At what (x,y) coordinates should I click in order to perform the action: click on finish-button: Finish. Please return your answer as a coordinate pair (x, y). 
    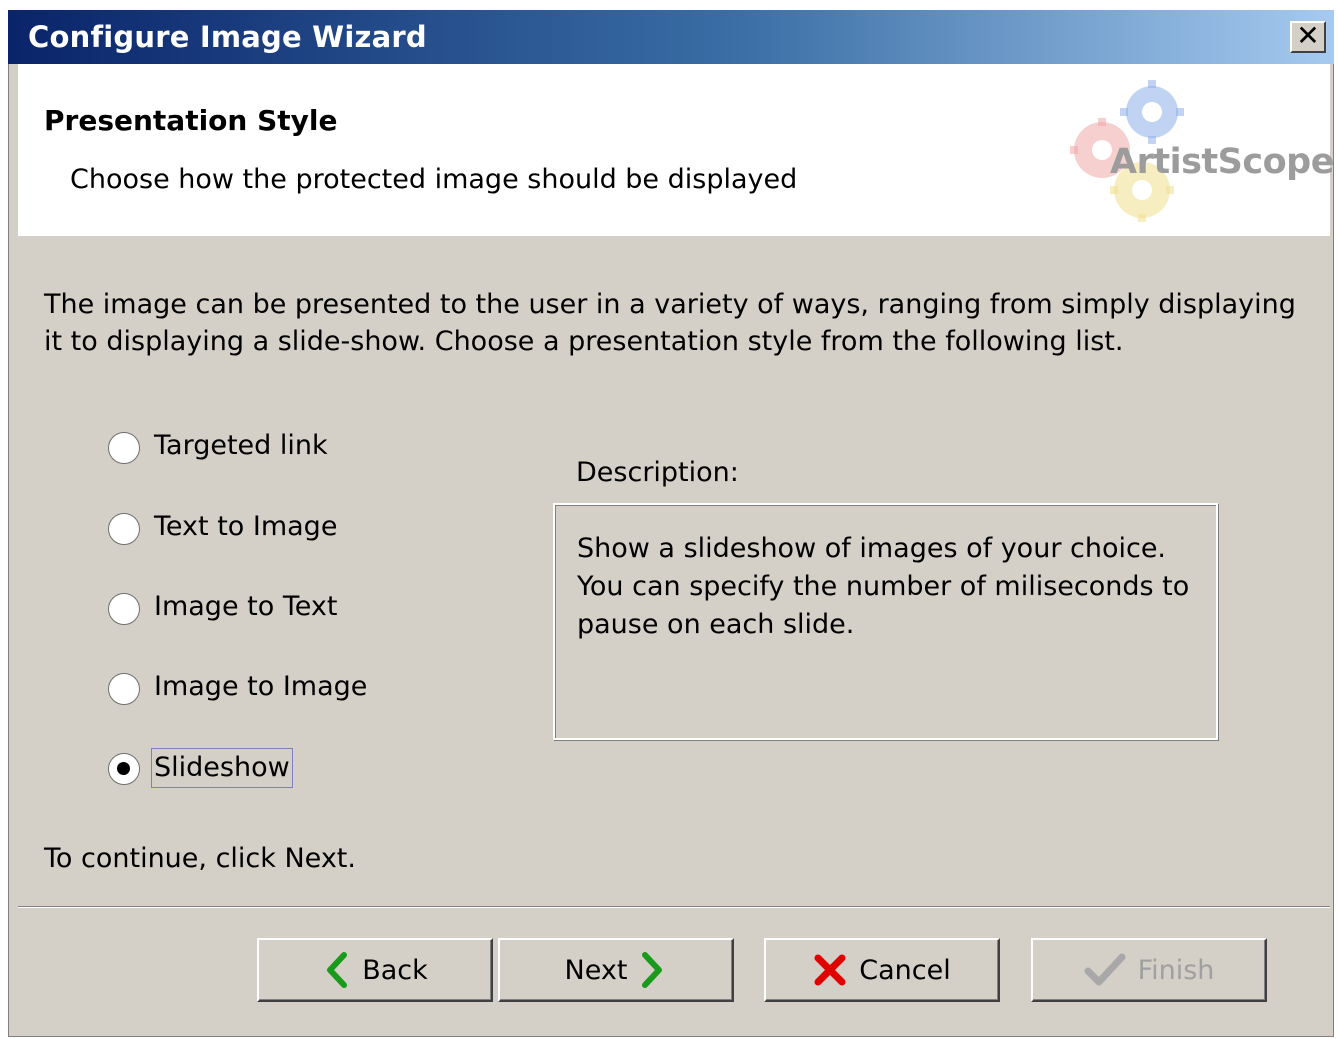
    Looking at the image, I should click on (1149, 970).